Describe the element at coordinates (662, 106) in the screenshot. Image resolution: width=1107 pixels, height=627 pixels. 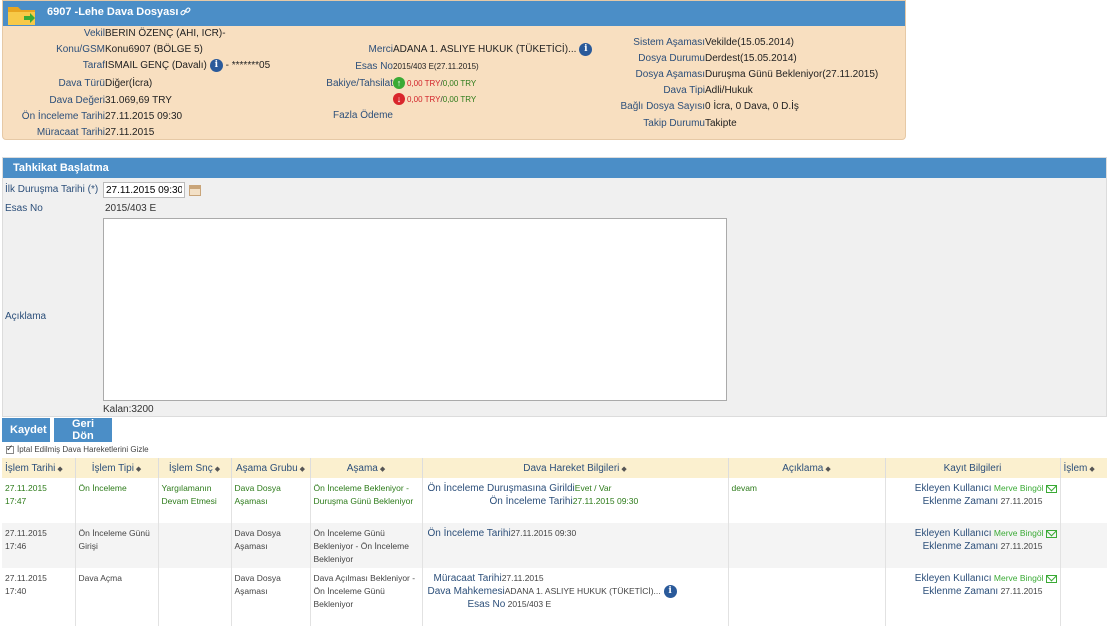
I see `bagli-dosya-label: Bağlı Dosya Sayısı` at that location.